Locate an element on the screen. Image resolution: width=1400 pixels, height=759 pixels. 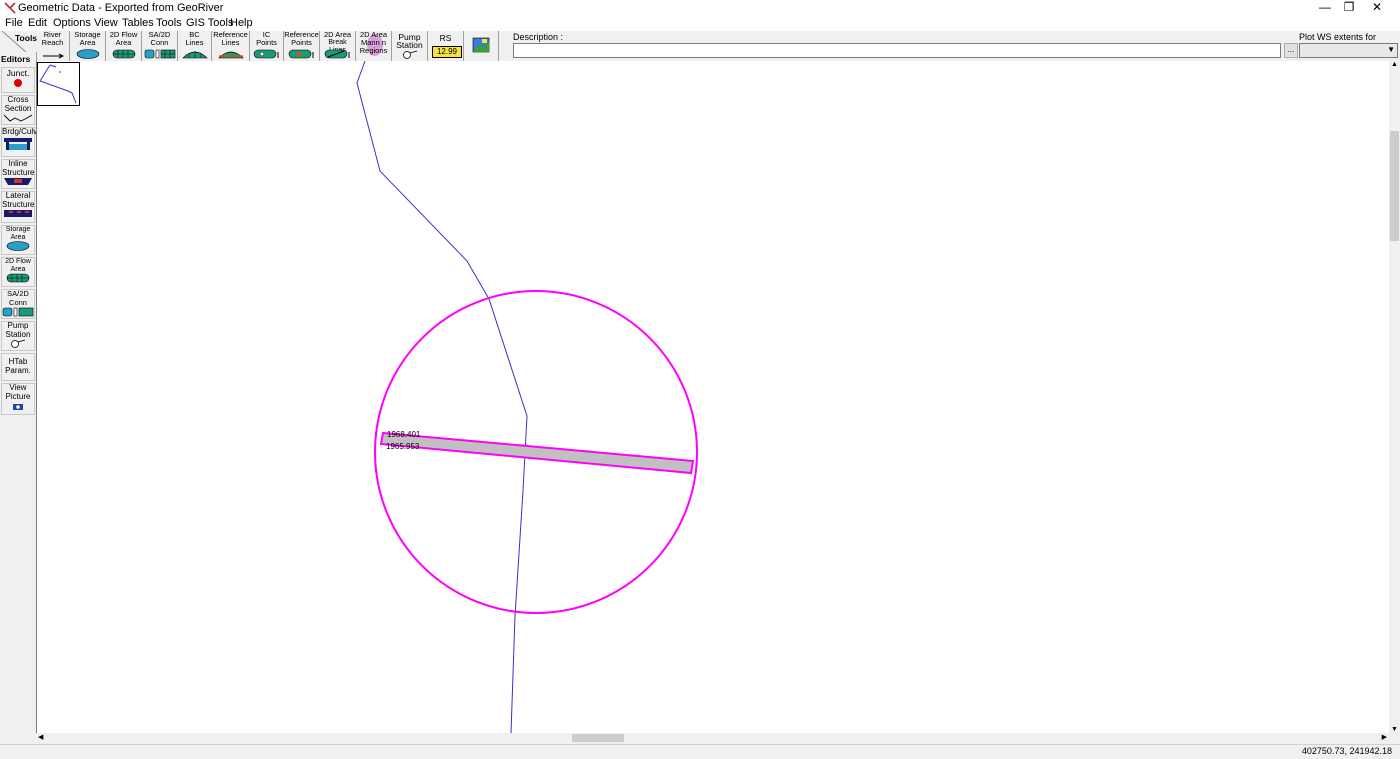
menu-help: Help is located at coordinates (241, 23).